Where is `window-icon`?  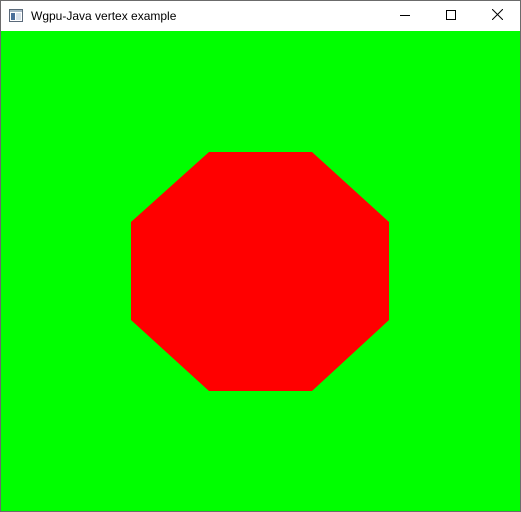 window-icon is located at coordinates (16, 15).